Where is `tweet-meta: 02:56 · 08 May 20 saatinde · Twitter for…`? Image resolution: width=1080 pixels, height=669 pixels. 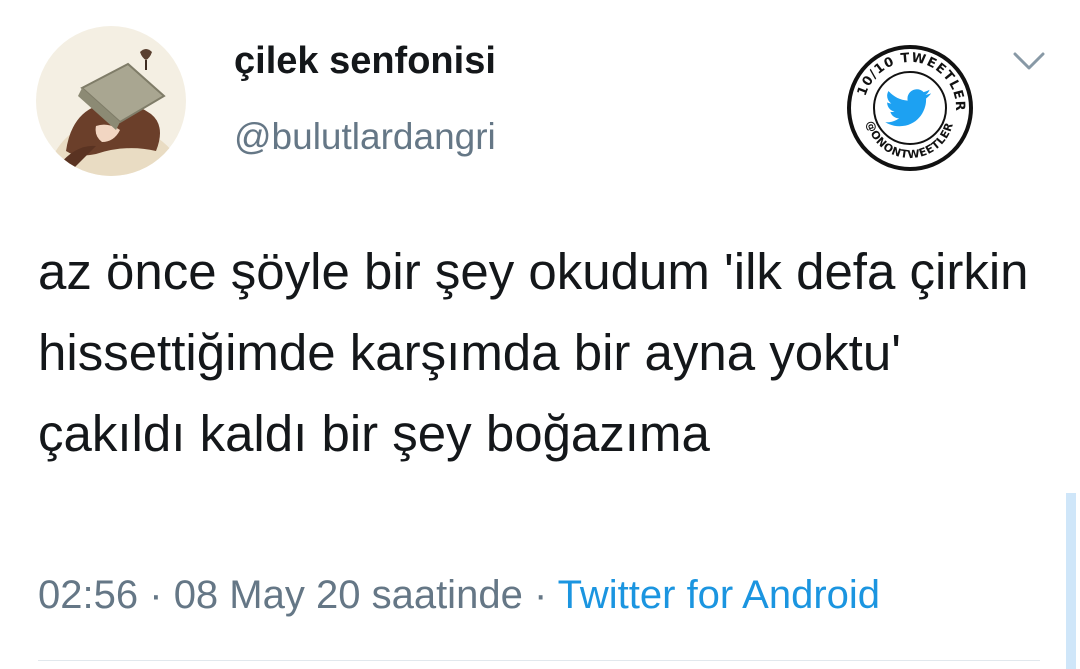
tweet-meta: 02:56 · 08 May 20 saatinde · Twitter for… is located at coordinates (459, 595).